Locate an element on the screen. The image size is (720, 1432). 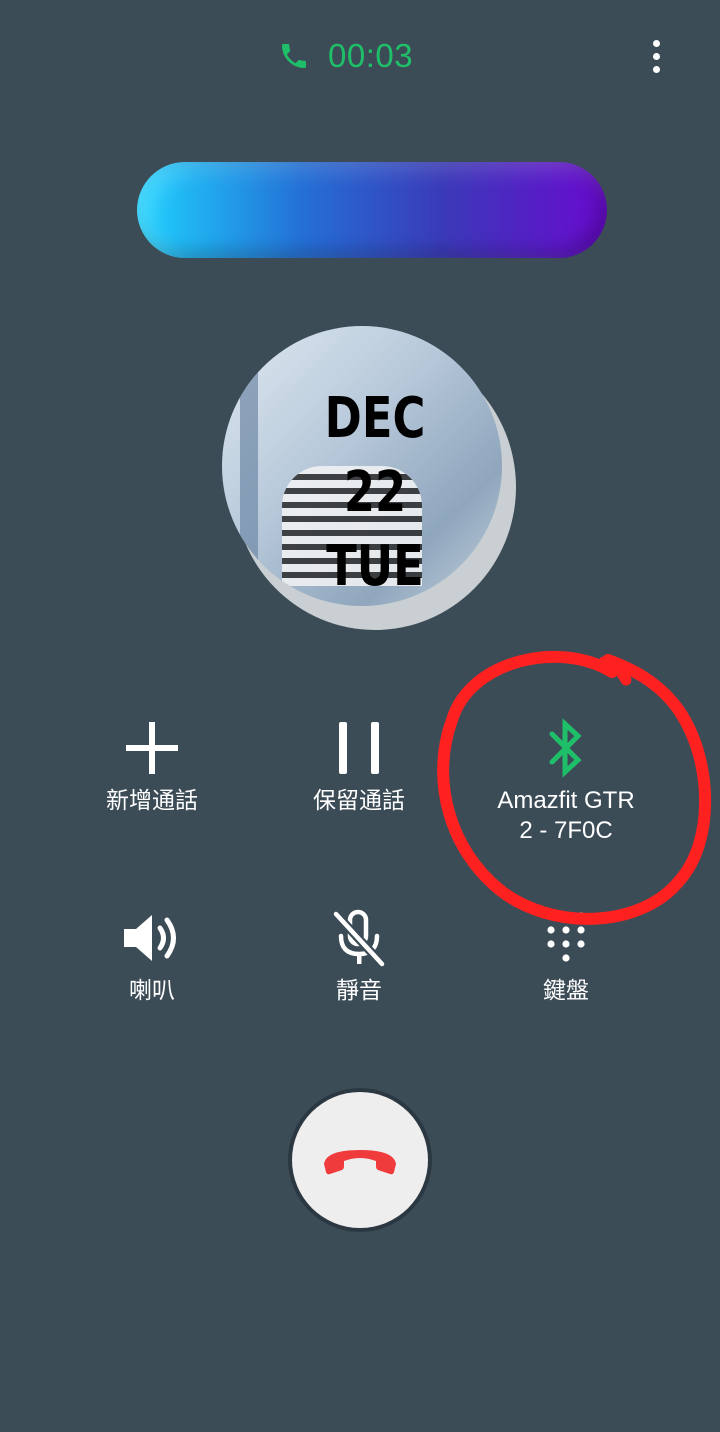
top-bar: 00:03 is located at coordinates (360, 56).